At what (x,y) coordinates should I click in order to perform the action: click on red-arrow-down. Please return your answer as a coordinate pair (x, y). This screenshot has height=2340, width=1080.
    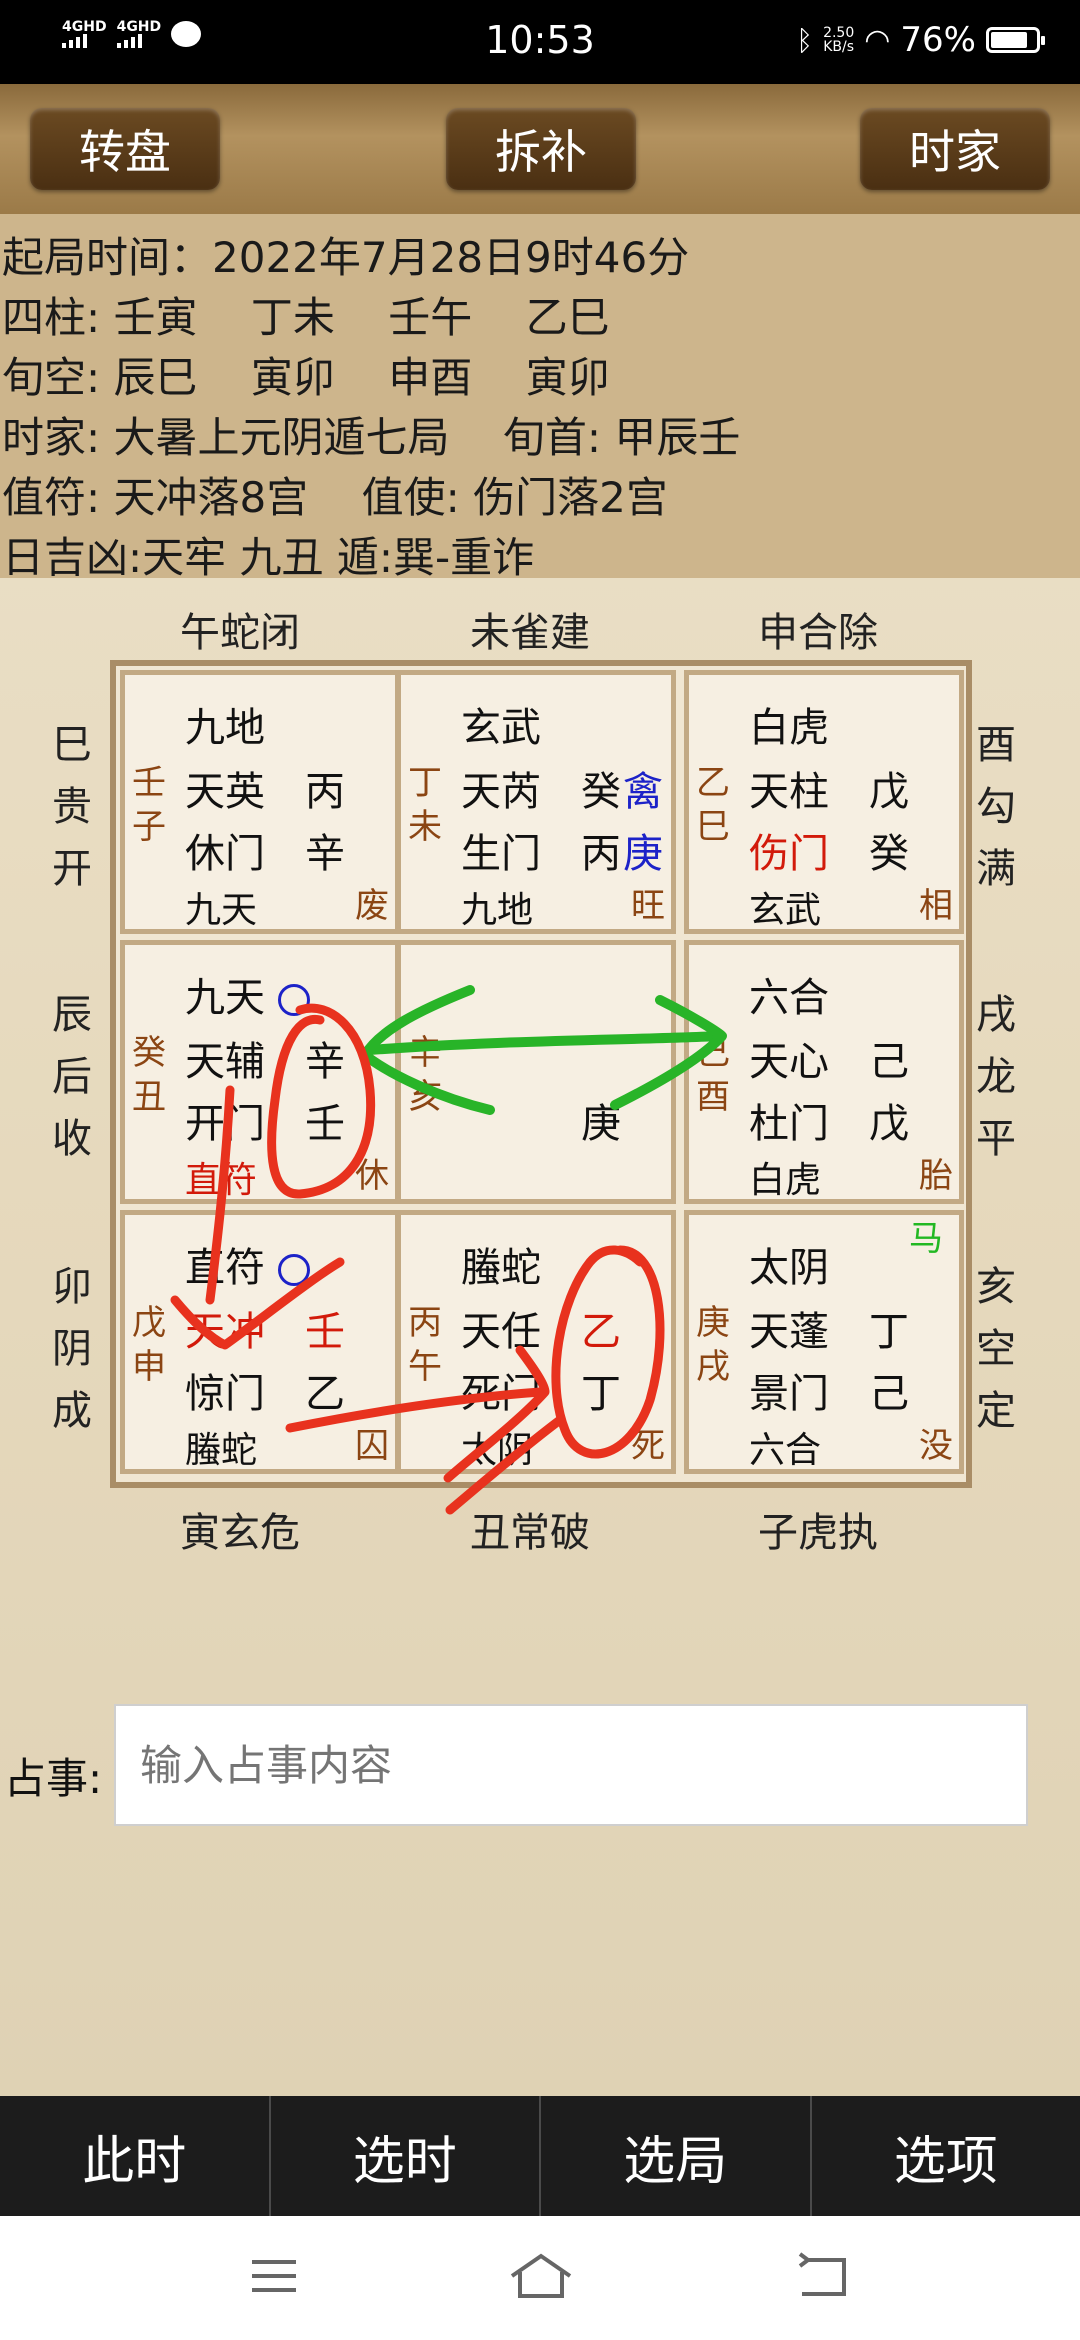
    Looking at the image, I should click on (220, 1195).